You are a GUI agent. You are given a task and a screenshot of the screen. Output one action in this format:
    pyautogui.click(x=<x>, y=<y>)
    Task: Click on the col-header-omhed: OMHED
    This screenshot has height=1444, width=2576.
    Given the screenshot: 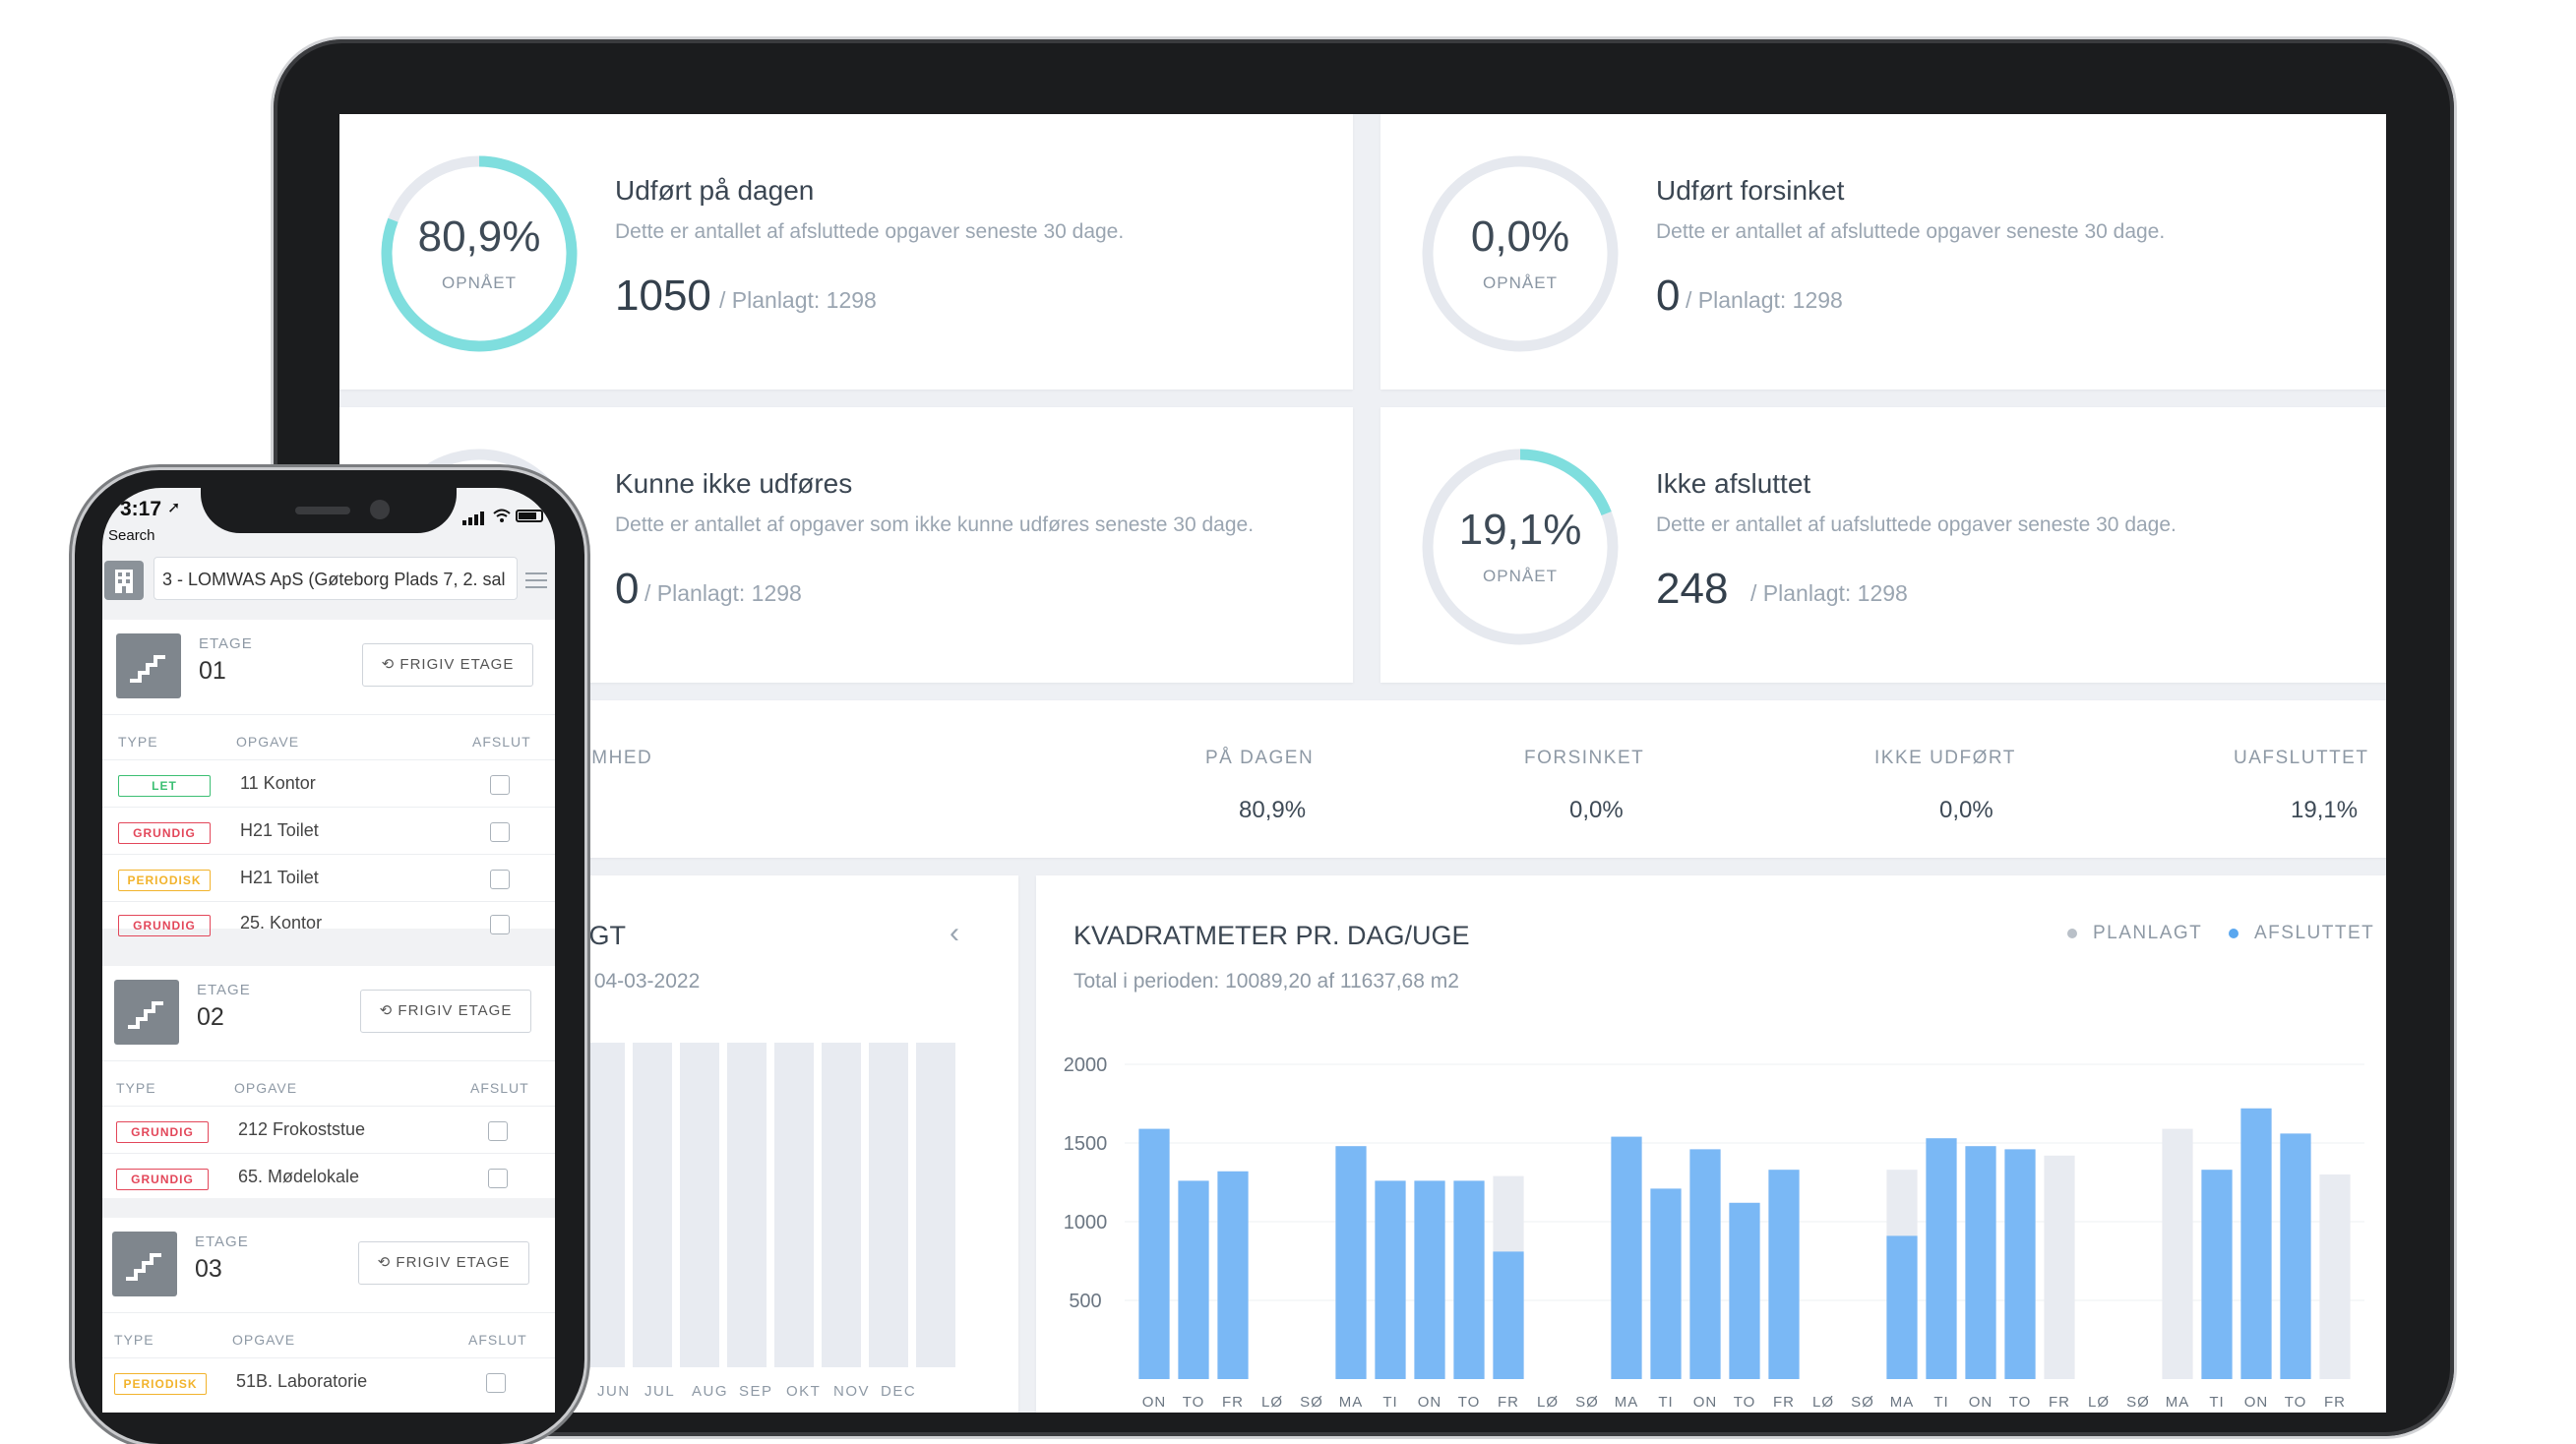 What is the action you would take?
    pyautogui.click(x=614, y=758)
    